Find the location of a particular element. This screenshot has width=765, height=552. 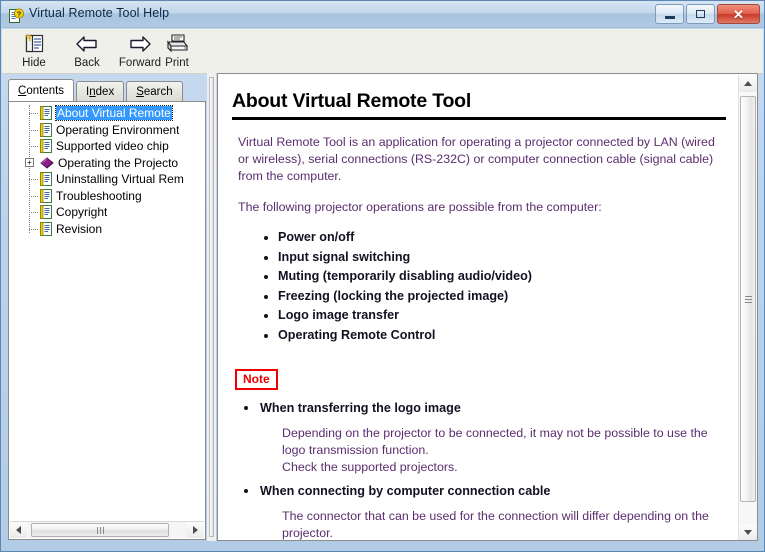

content-vertical-scrollbar is located at coordinates (747, 307).